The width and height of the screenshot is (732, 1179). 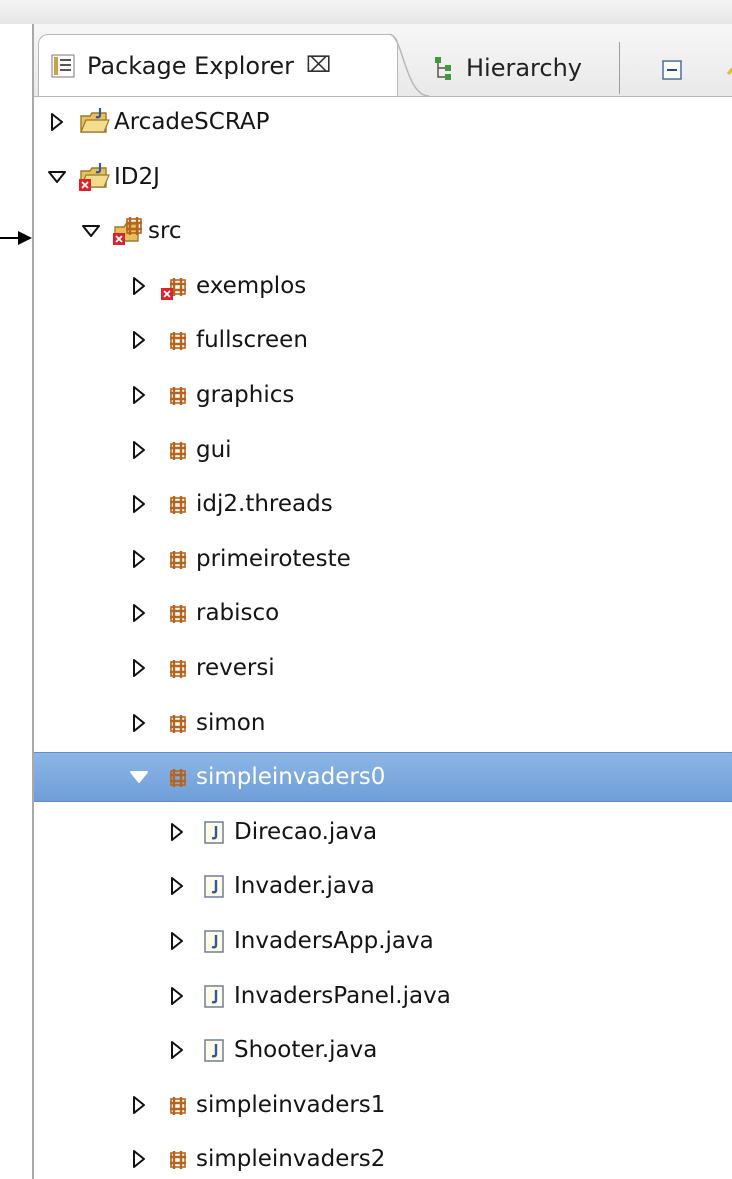 What do you see at coordinates (304, 886) in the screenshot?
I see `tree-item-label: Invader.java` at bounding box center [304, 886].